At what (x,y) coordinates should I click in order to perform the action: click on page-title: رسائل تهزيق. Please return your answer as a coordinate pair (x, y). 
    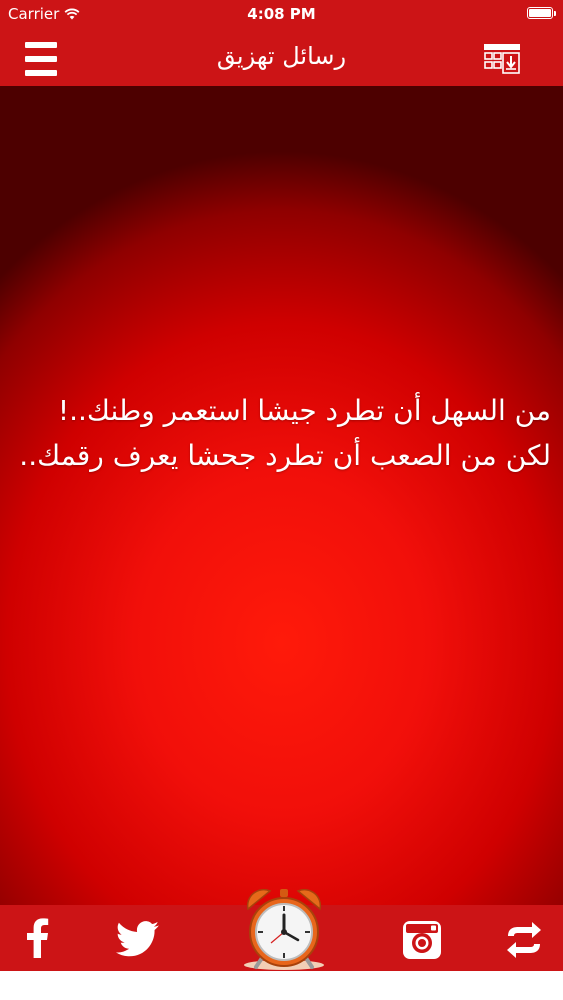
    Looking at the image, I should click on (281, 56).